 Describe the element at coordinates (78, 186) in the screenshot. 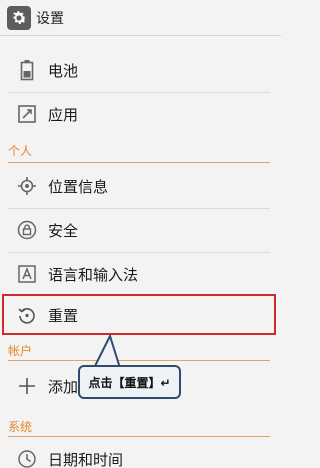

I see `settings-item-label: 位置信息` at that location.